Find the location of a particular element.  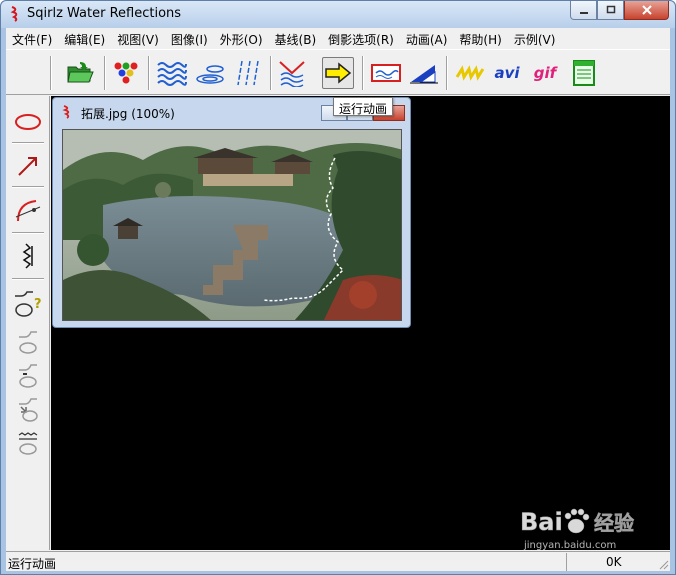

save-avi-button: avi is located at coordinates (507, 73).